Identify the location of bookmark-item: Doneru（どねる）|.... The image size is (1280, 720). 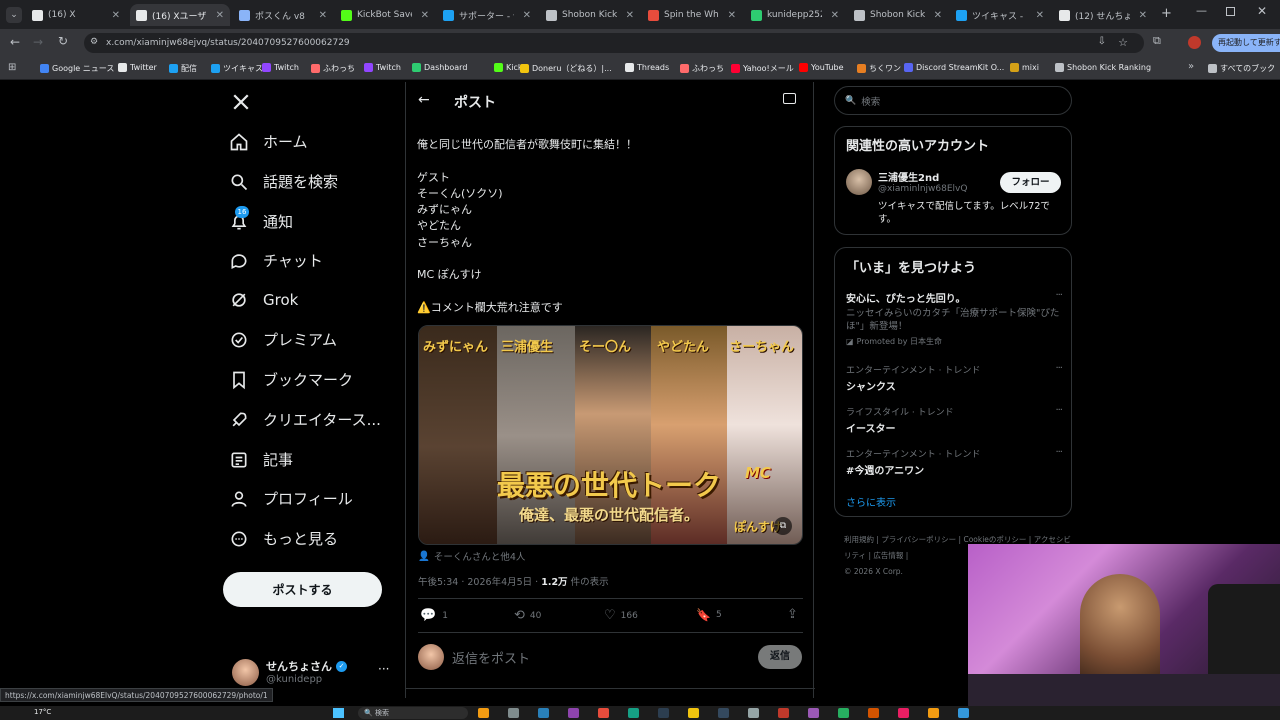
(566, 68).